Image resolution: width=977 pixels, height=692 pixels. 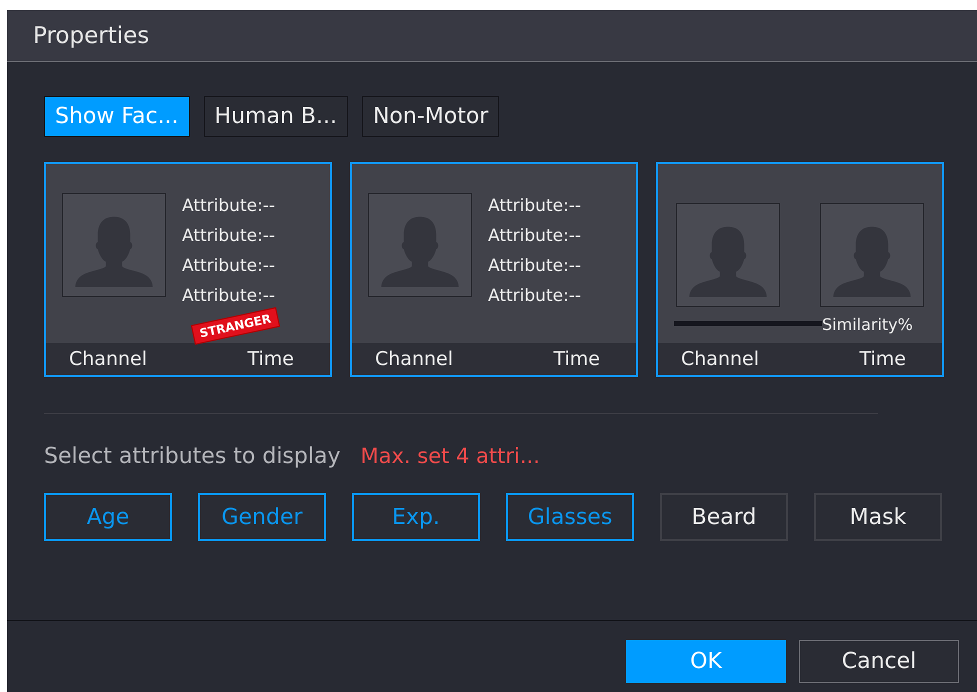 I want to click on window-title: Properties, so click(x=91, y=35).